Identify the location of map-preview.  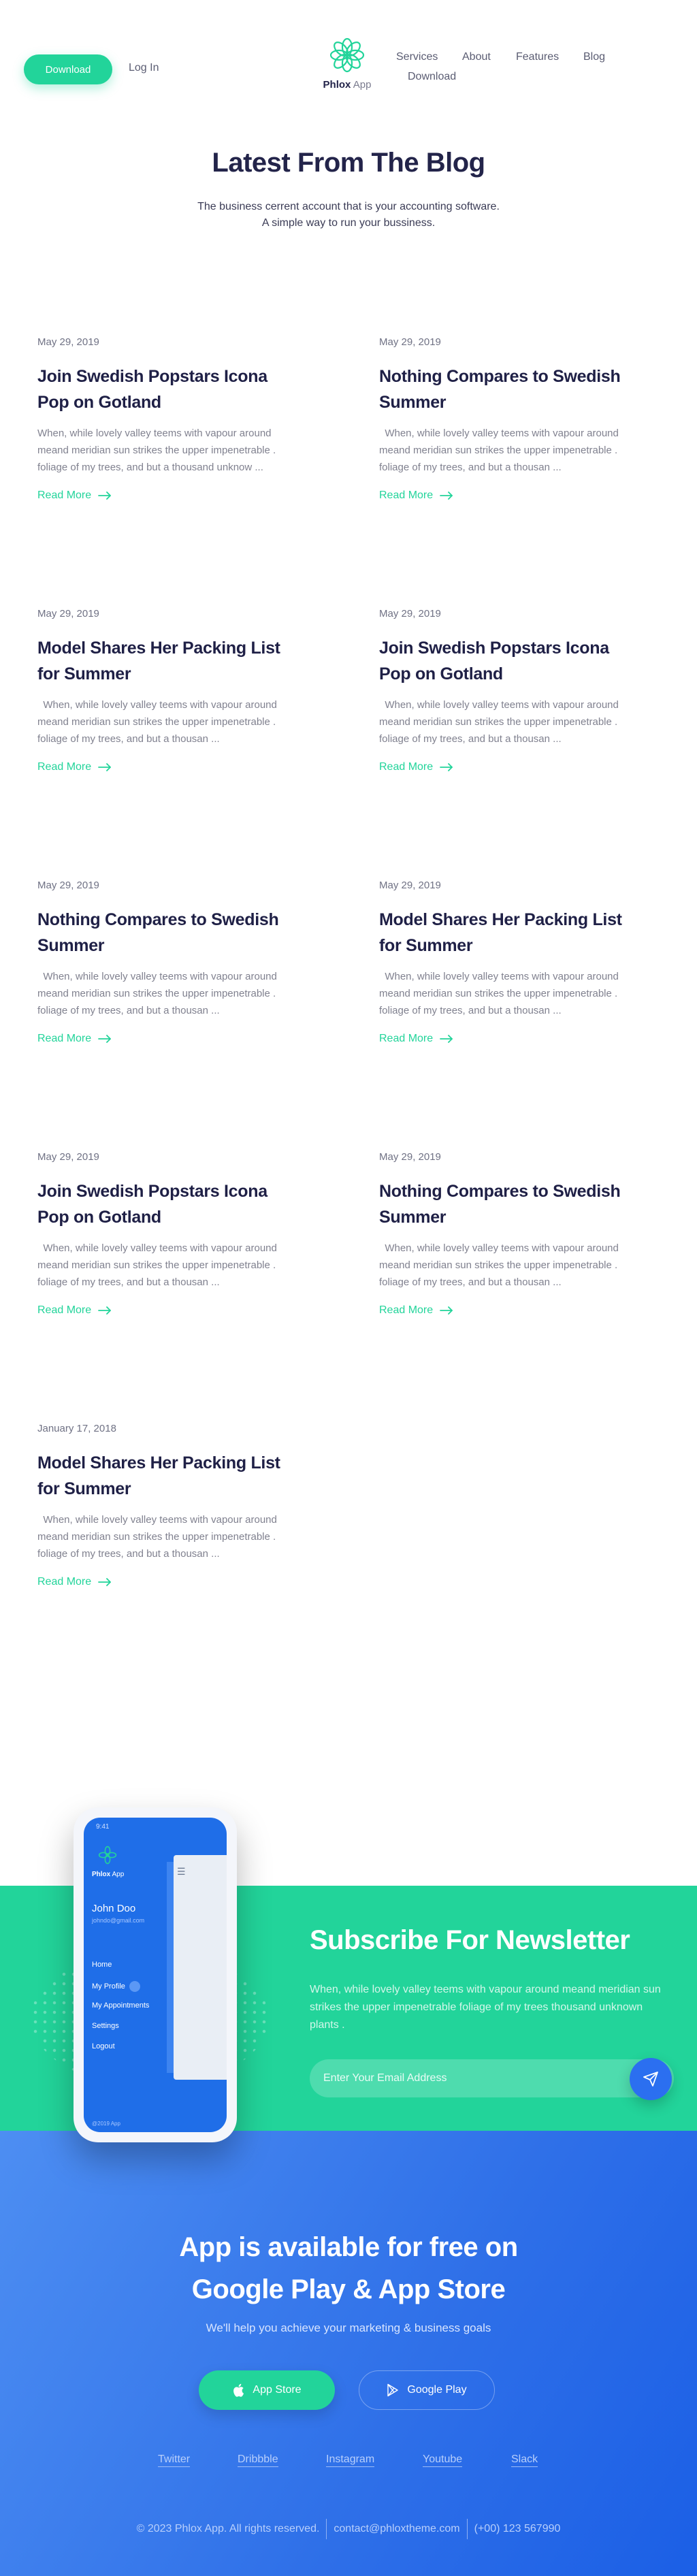
(200, 1968).